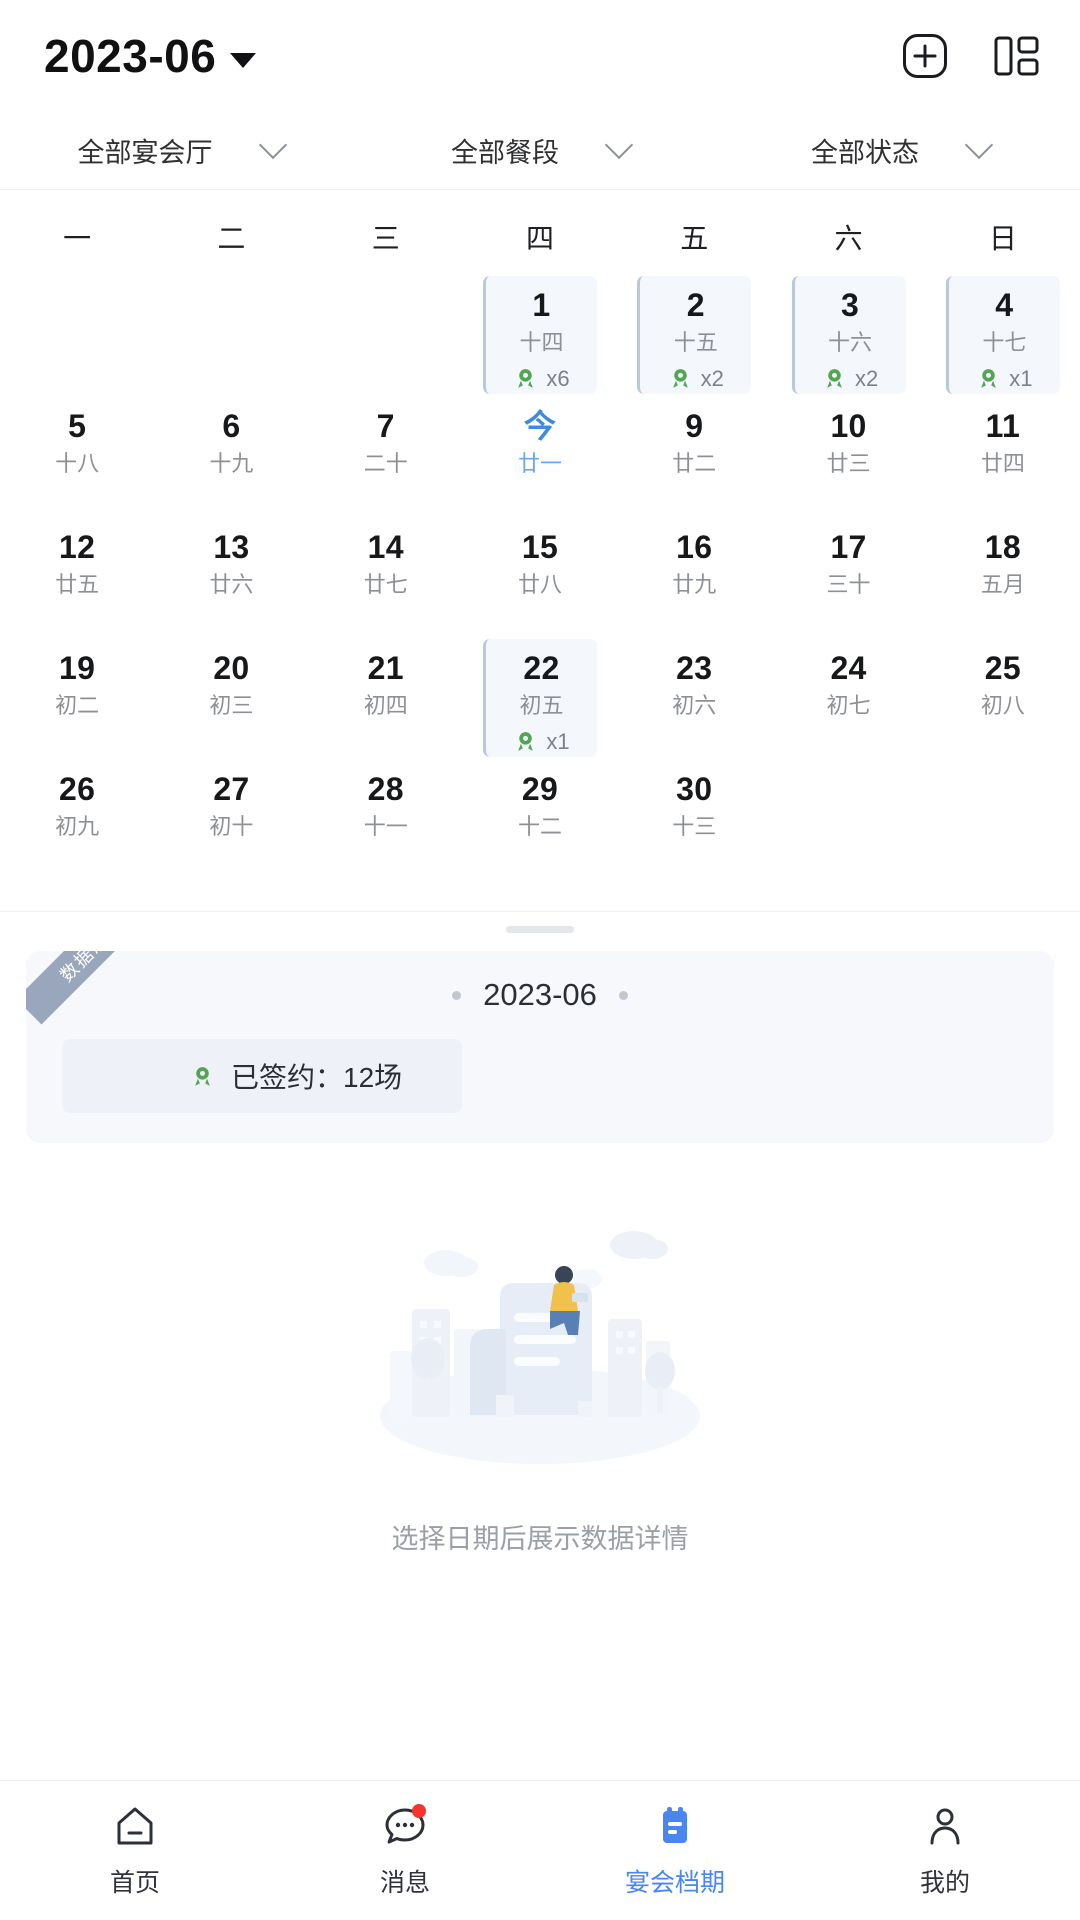 The height and width of the screenshot is (1920, 1080). I want to click on calendar-day-lunar: 五月, so click(1002, 584).